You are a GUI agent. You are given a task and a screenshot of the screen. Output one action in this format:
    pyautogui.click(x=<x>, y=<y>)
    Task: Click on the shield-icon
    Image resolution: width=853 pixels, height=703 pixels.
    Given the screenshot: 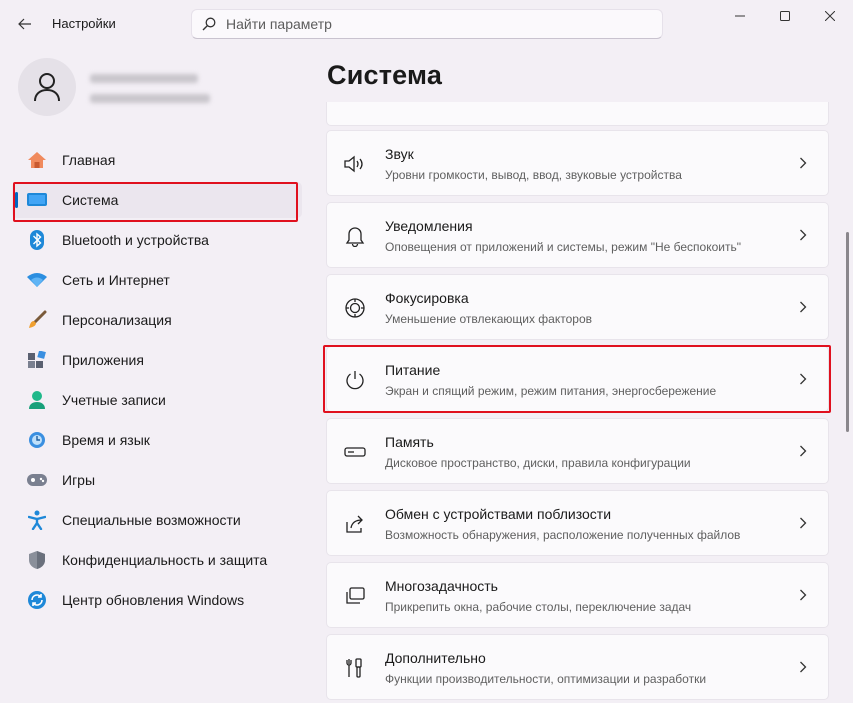 What is the action you would take?
    pyautogui.click(x=37, y=560)
    